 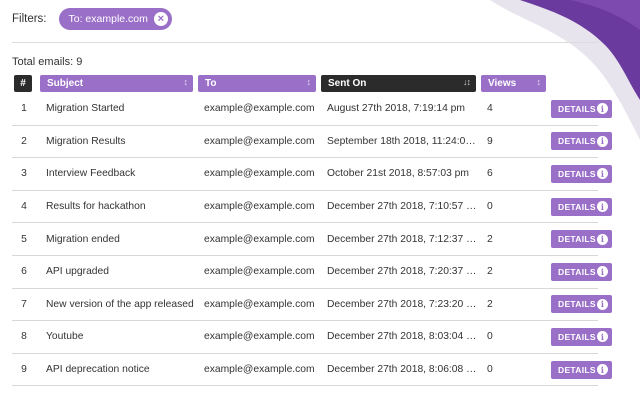 What do you see at coordinates (513, 83) in the screenshot?
I see `column-header-views: Views ↕` at bounding box center [513, 83].